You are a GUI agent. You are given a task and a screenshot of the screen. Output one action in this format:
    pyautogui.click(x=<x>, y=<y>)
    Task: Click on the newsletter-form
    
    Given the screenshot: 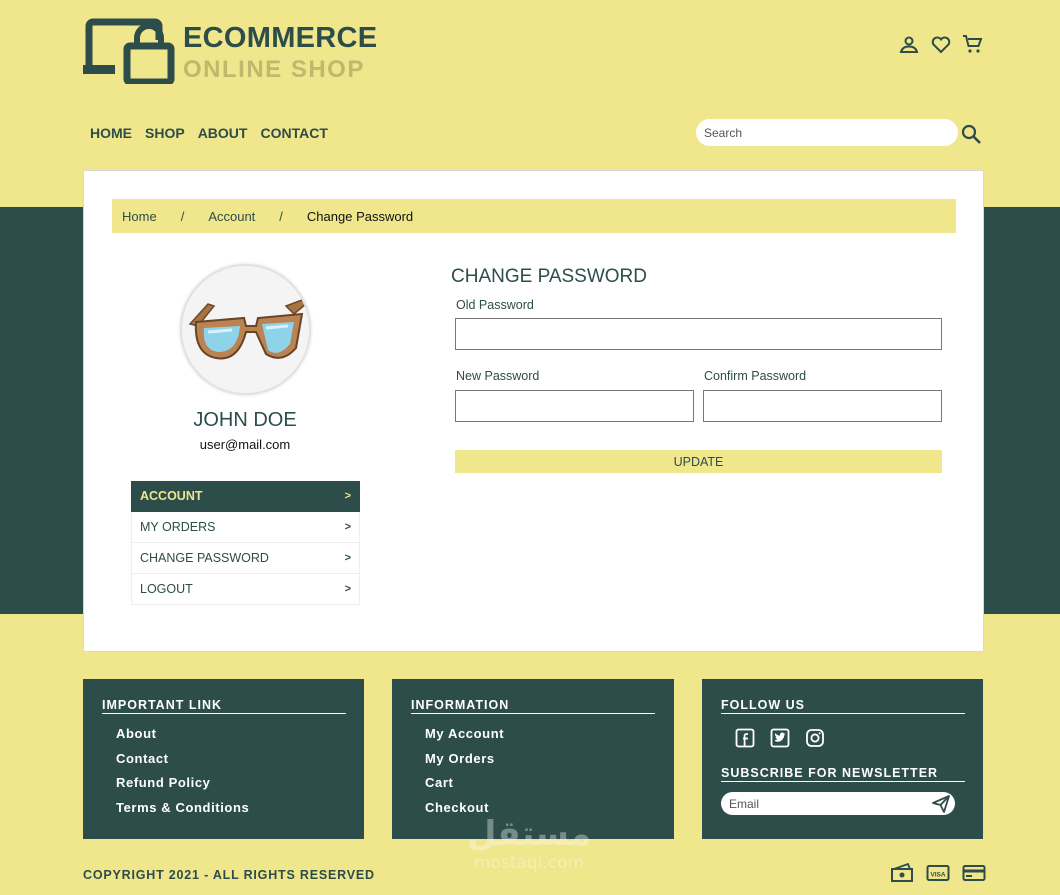 What is the action you would take?
    pyautogui.click(x=838, y=803)
    